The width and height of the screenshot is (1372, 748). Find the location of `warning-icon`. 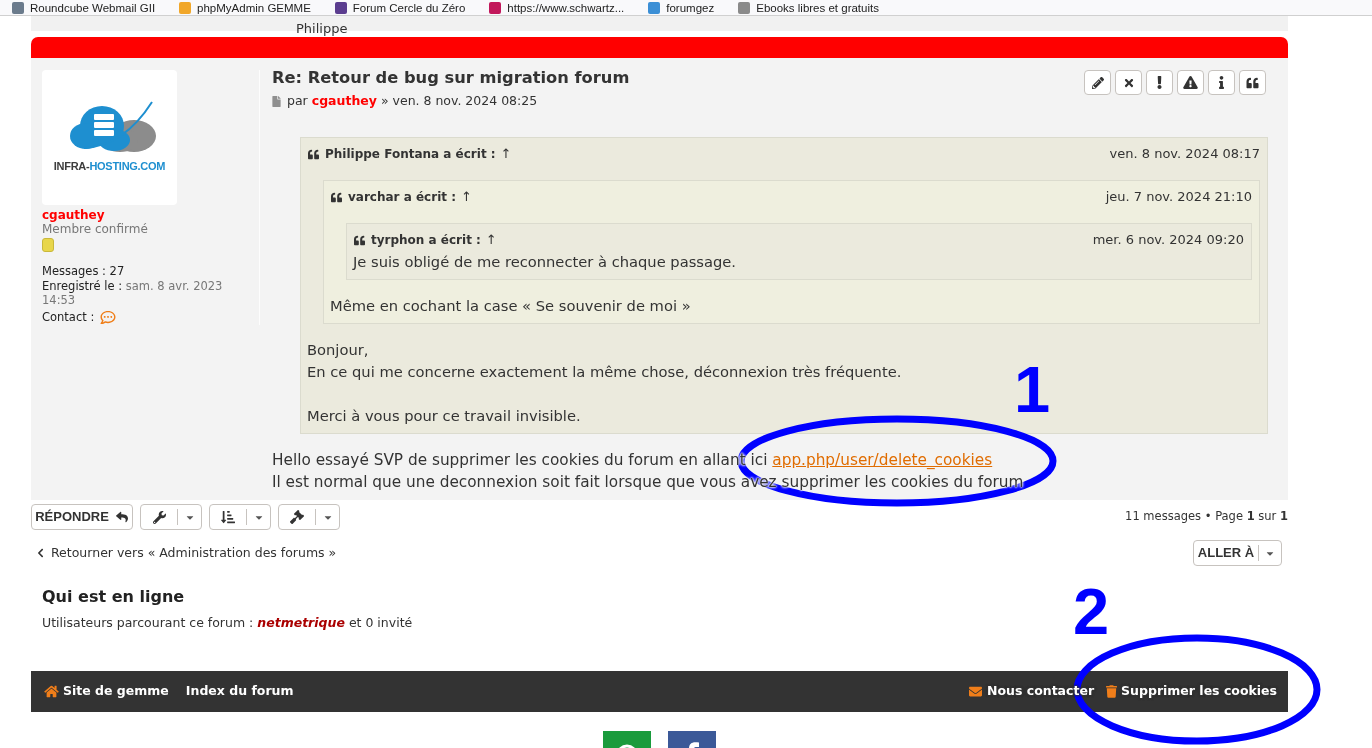

warning-icon is located at coordinates (1190, 82).